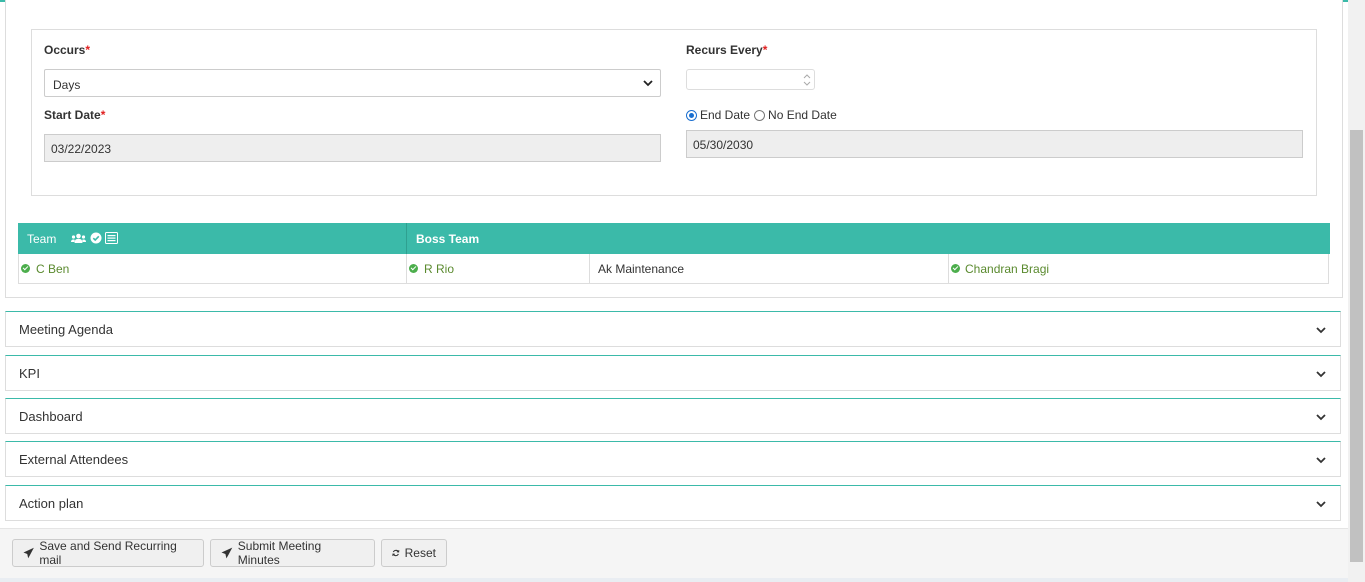 The height and width of the screenshot is (582, 1365). What do you see at coordinates (279, 553) in the screenshot?
I see `submit-meeting-minutes-label: Submit Meeting Minutes` at bounding box center [279, 553].